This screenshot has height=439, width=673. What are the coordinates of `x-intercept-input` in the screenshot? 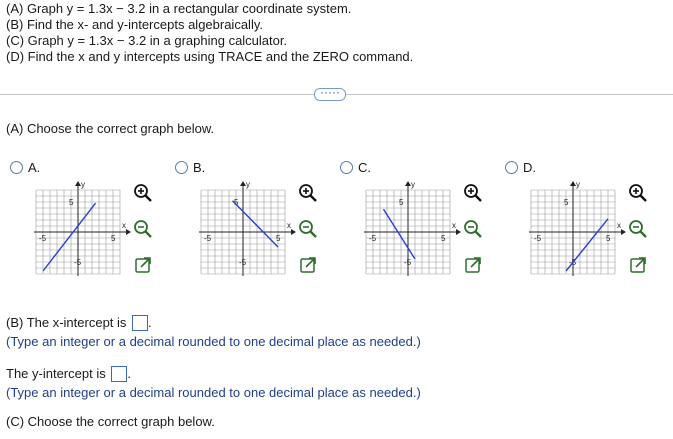 It's located at (140, 323).